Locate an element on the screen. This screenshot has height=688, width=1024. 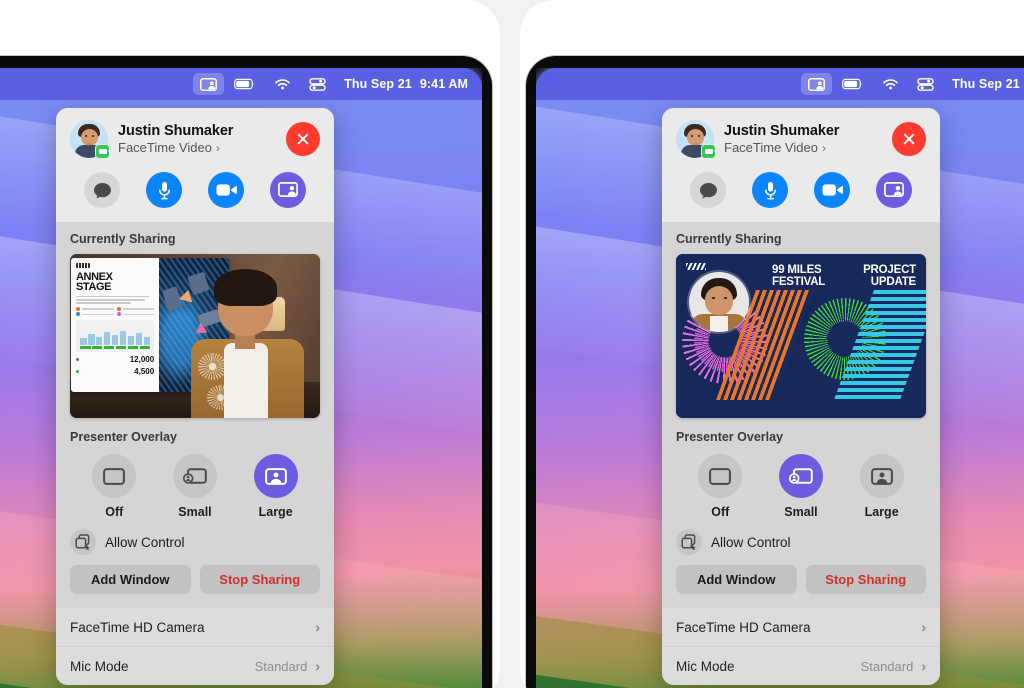
presenter-overlay-small is located at coordinates (719, 302).